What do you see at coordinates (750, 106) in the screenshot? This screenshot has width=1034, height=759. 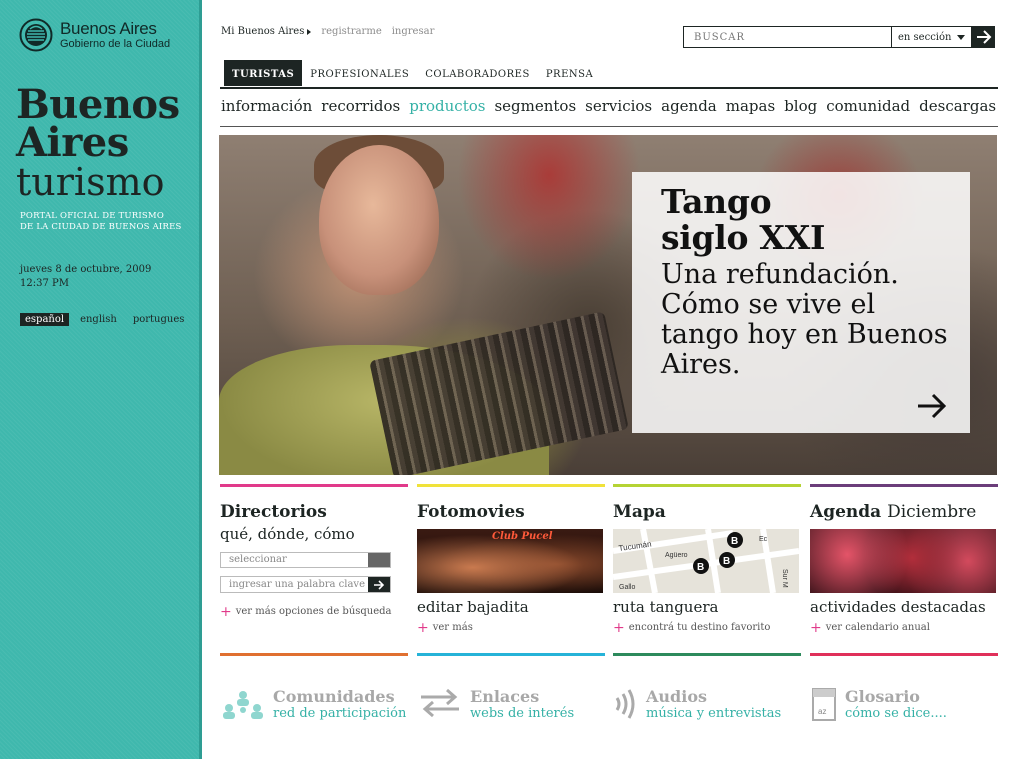 I see `nav-mapas: mapas` at bounding box center [750, 106].